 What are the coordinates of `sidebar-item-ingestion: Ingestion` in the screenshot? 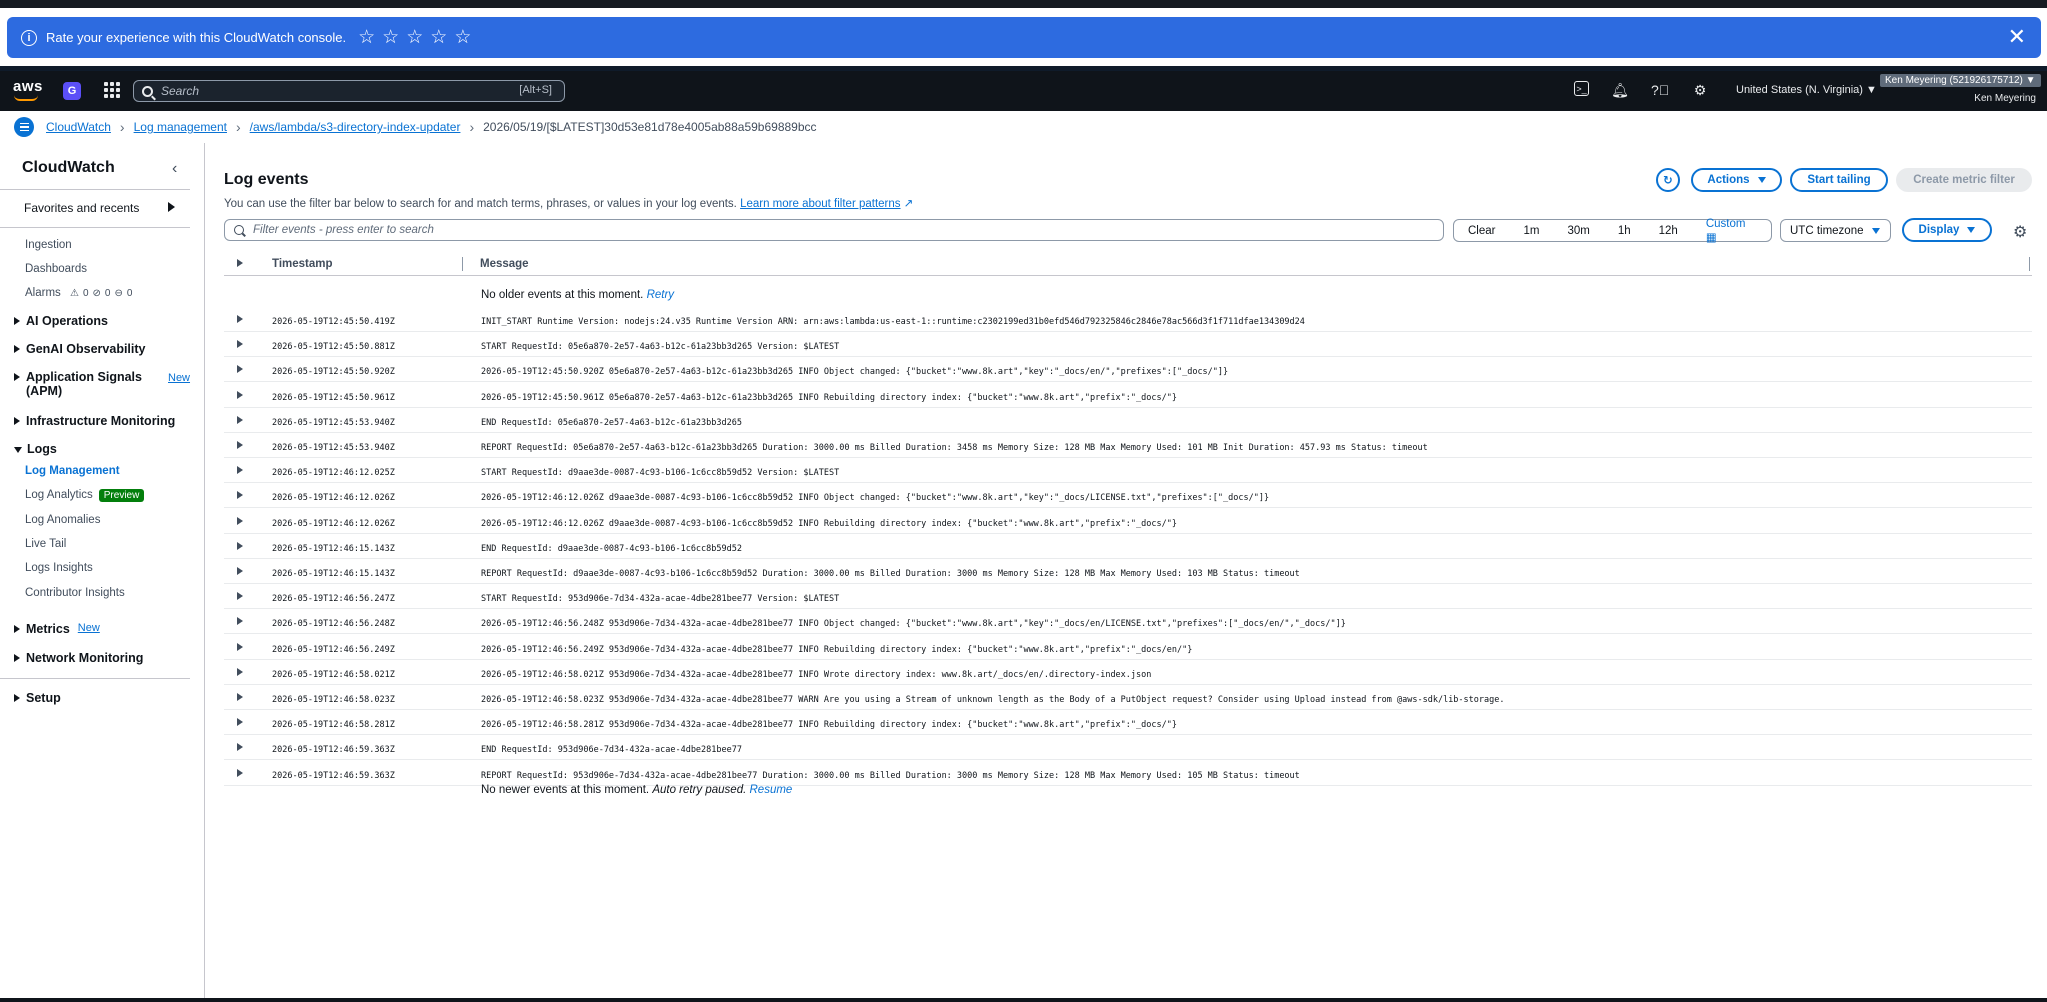 It's located at (48, 245).